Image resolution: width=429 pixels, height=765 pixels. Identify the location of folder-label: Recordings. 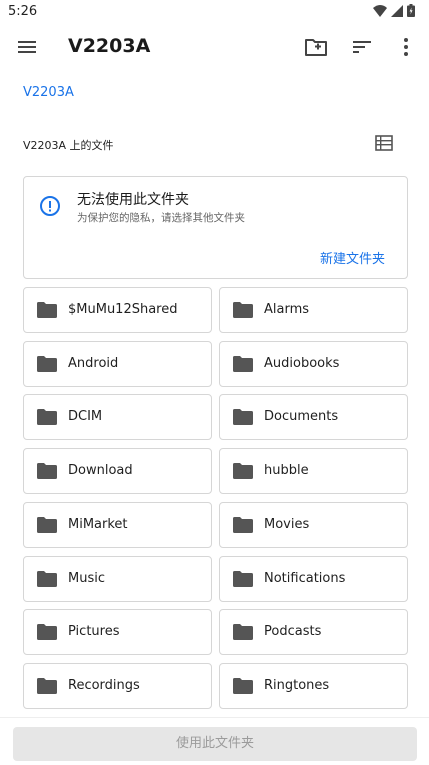
(104, 685).